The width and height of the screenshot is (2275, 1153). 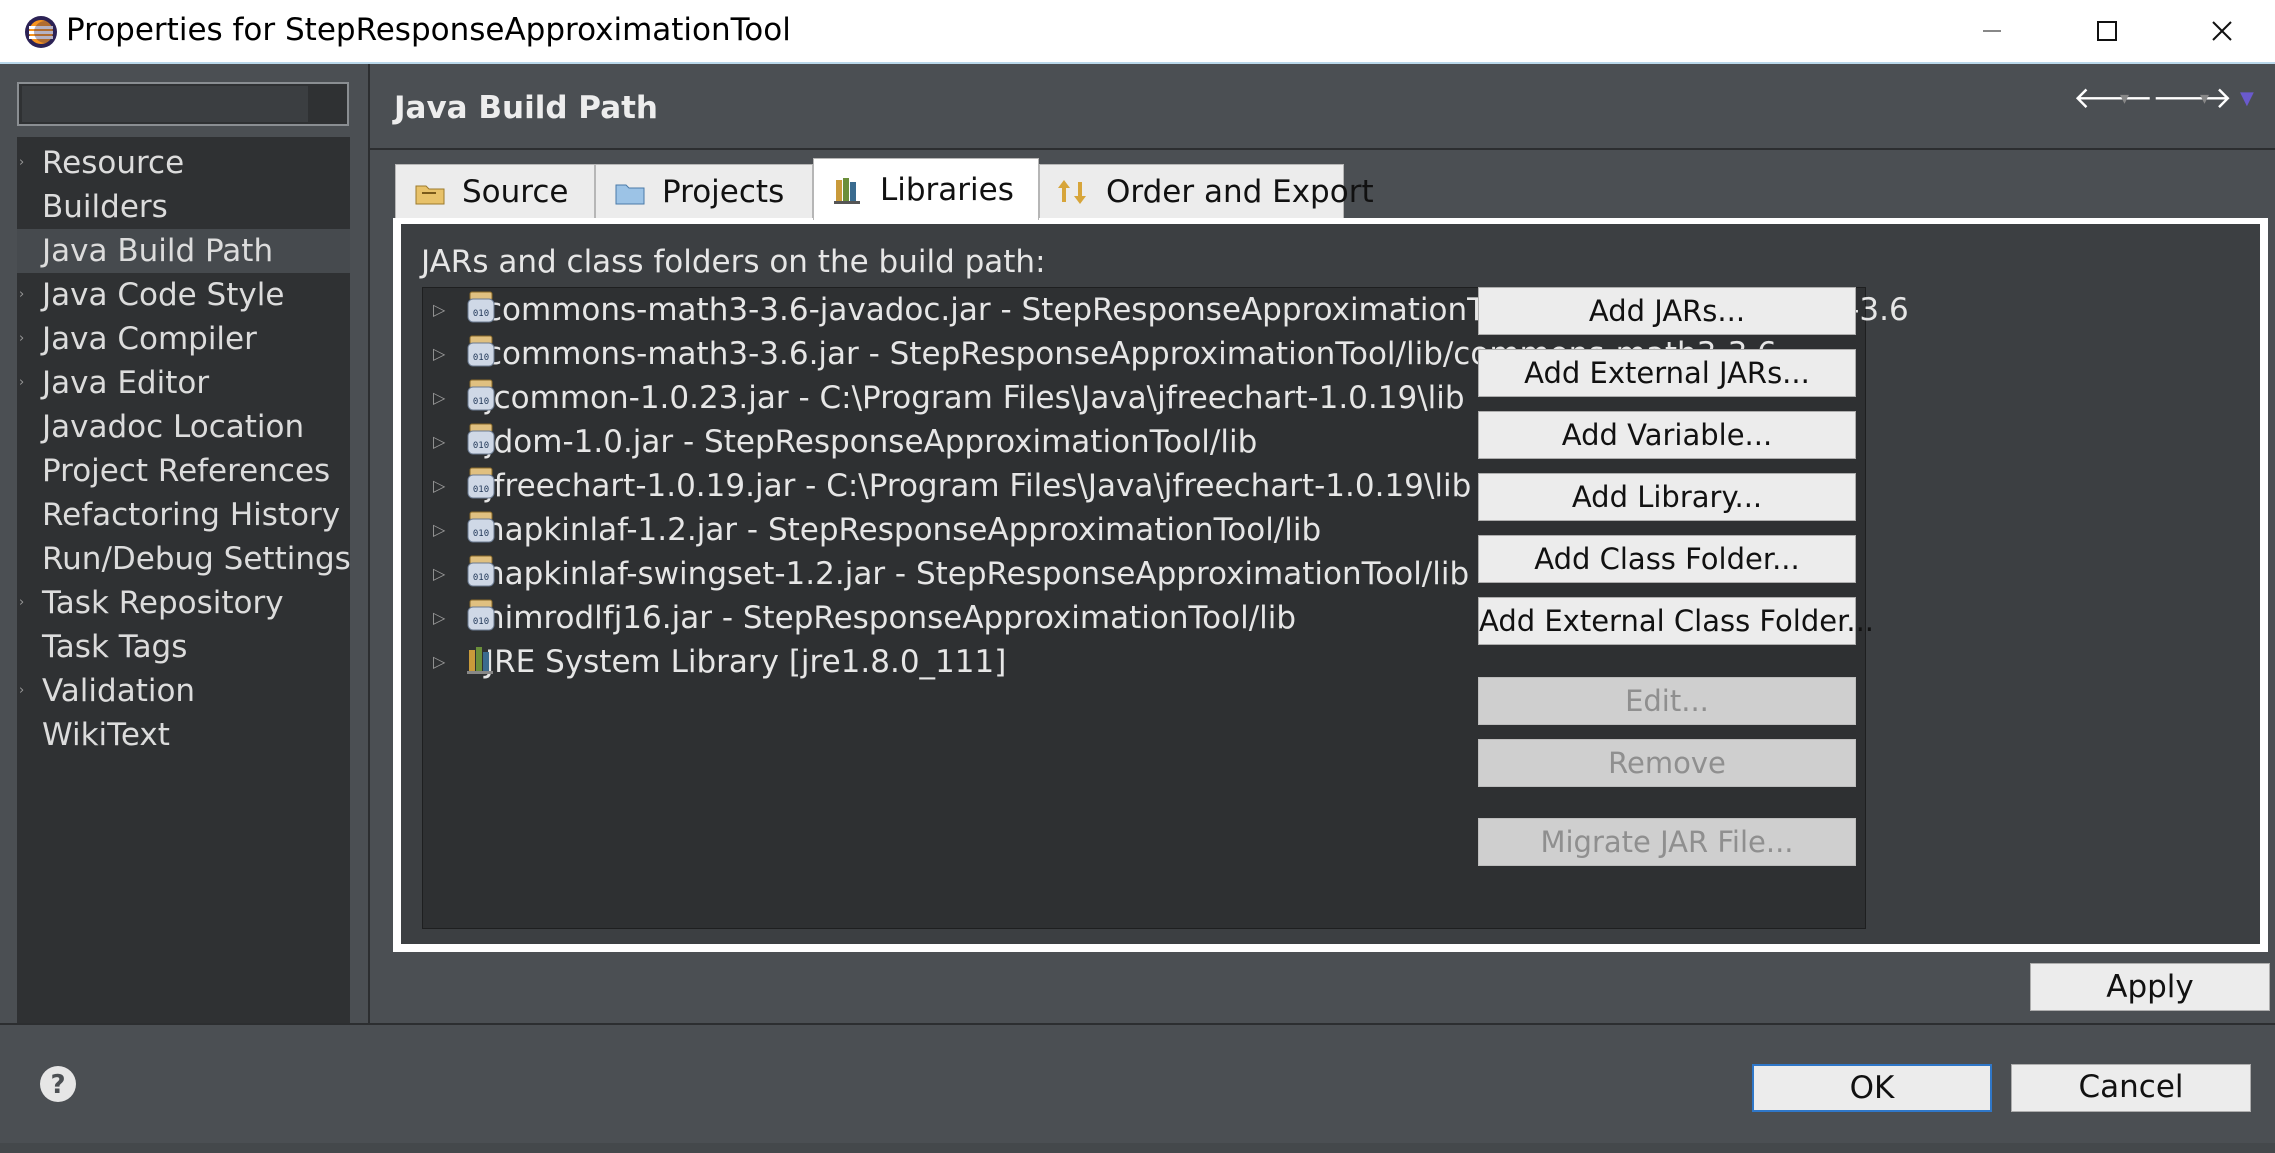 I want to click on back-arrow-icon: 🡐, so click(x=2113, y=98).